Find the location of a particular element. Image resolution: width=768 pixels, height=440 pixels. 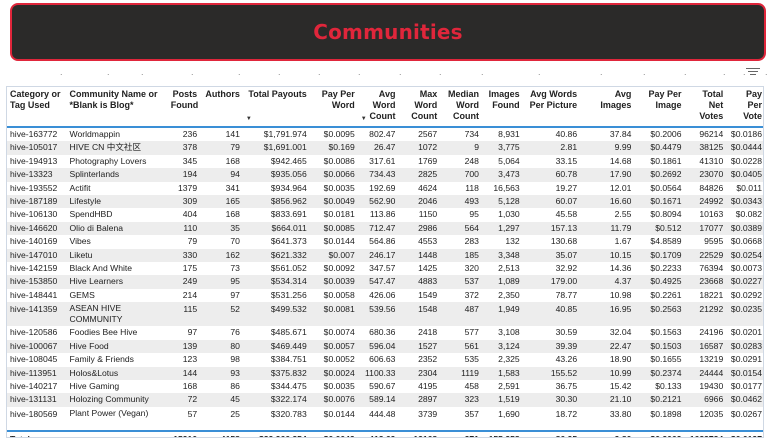

table-cell: $0.0343 is located at coordinates (744, 202).